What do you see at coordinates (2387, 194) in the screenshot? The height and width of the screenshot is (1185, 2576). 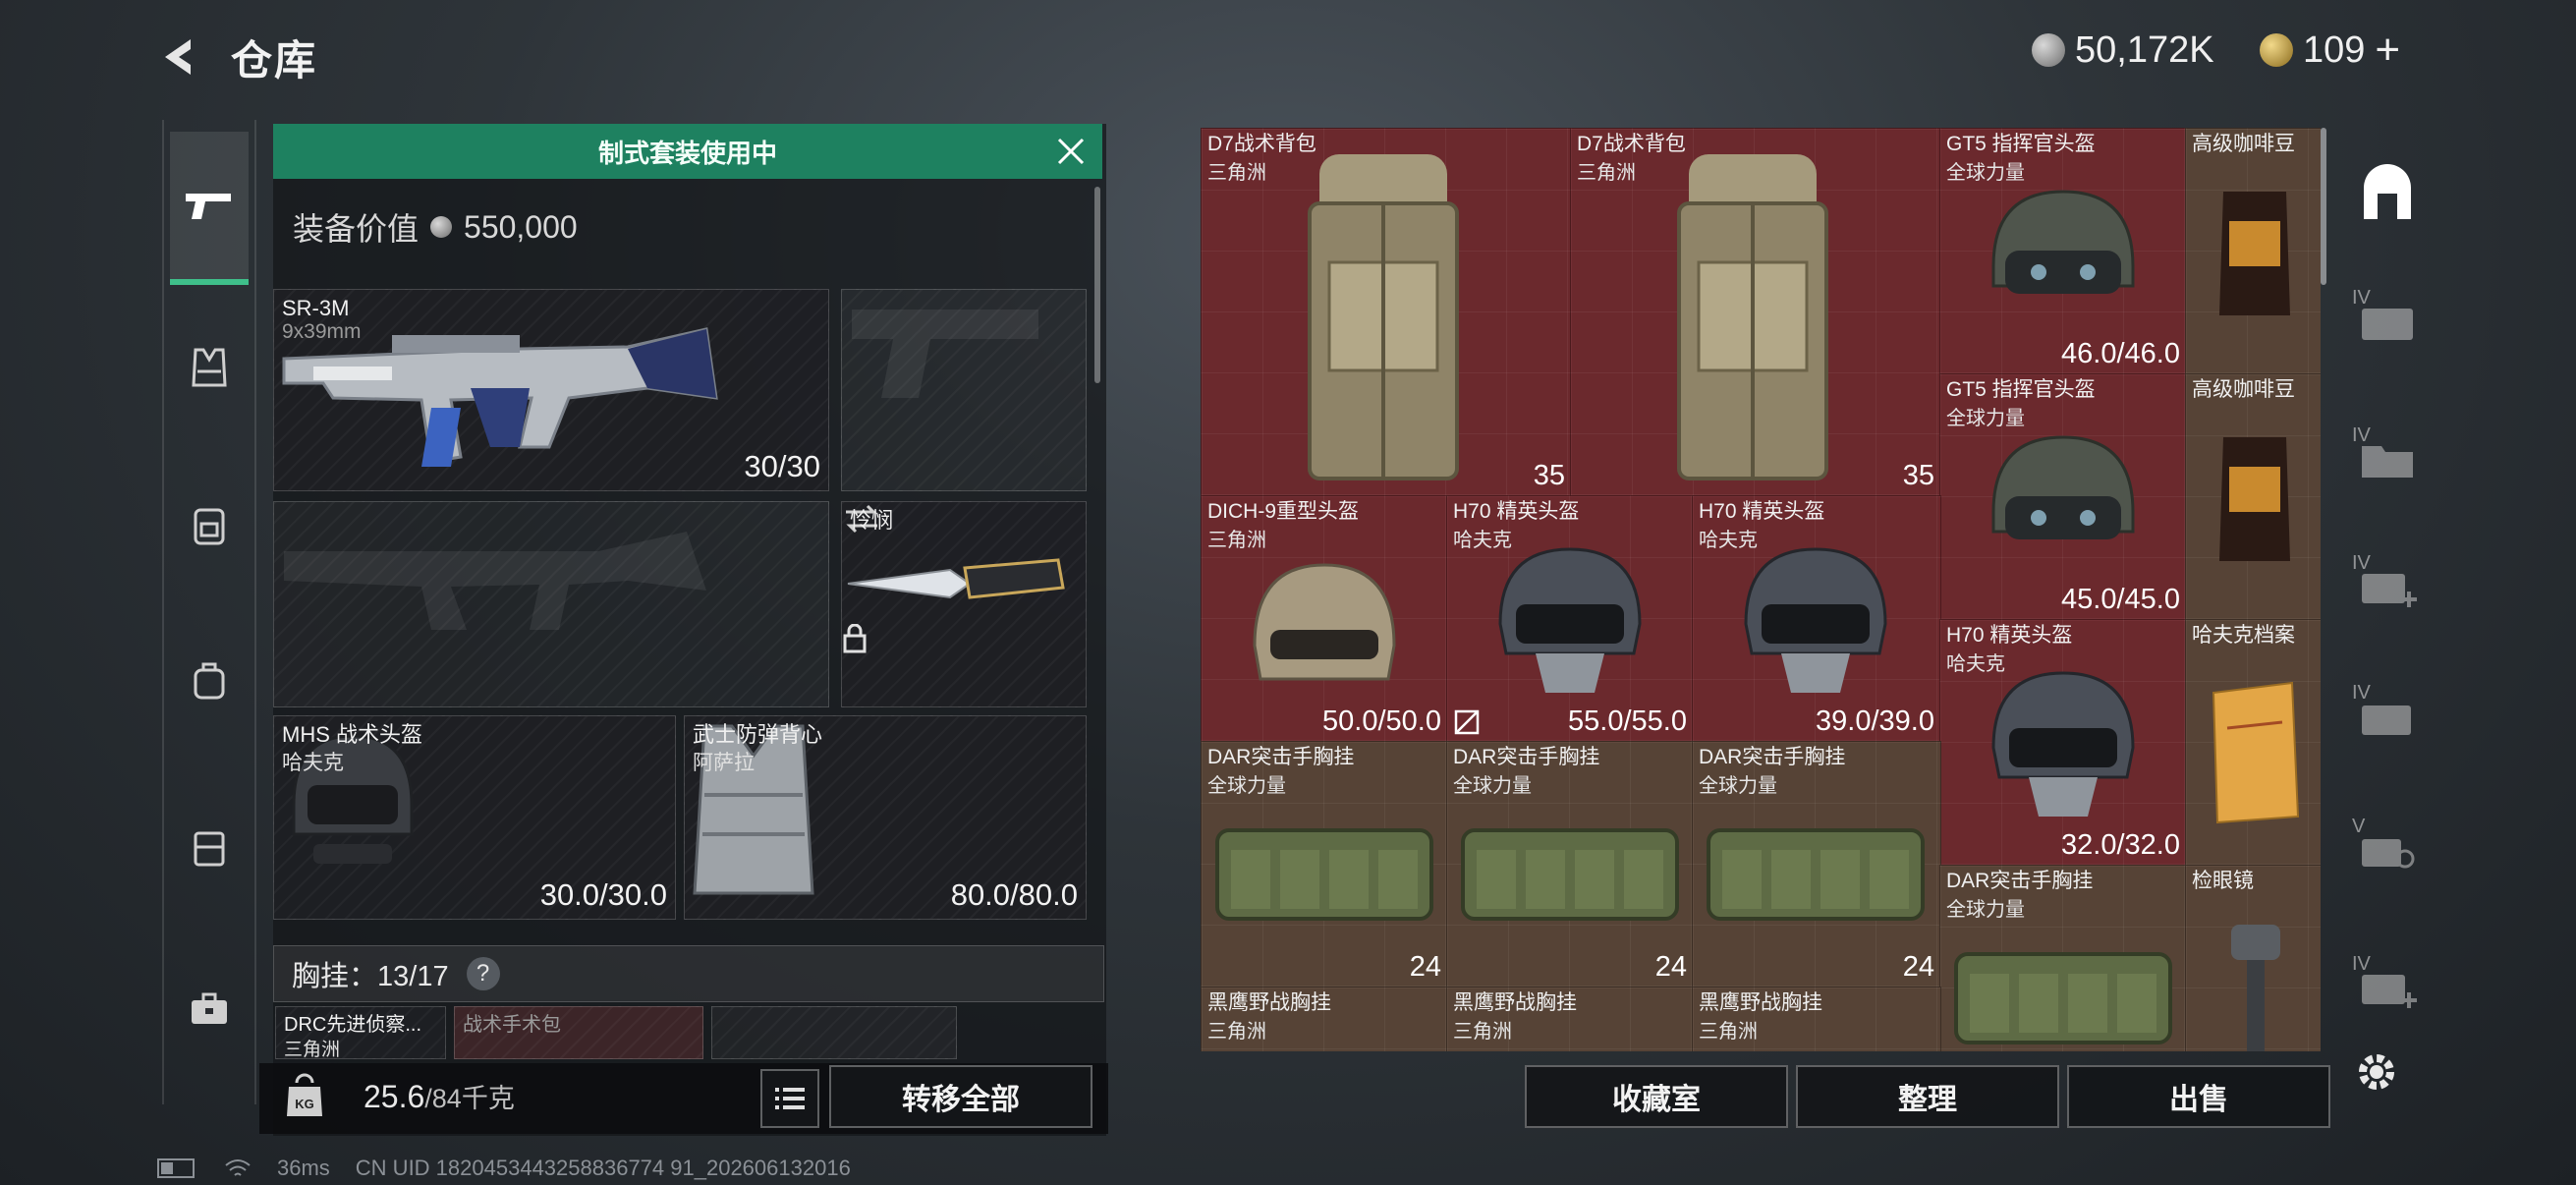 I see `stash-home-button` at bounding box center [2387, 194].